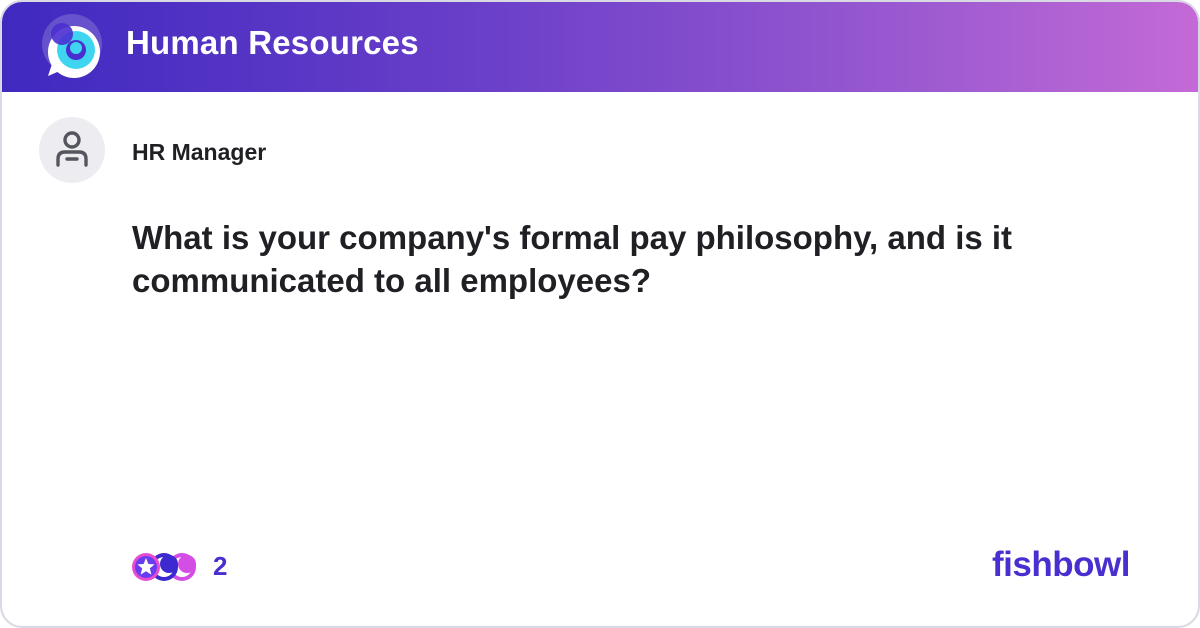  Describe the element at coordinates (72, 46) in the screenshot. I see `fishbowl-bubble-logo-icon` at that location.